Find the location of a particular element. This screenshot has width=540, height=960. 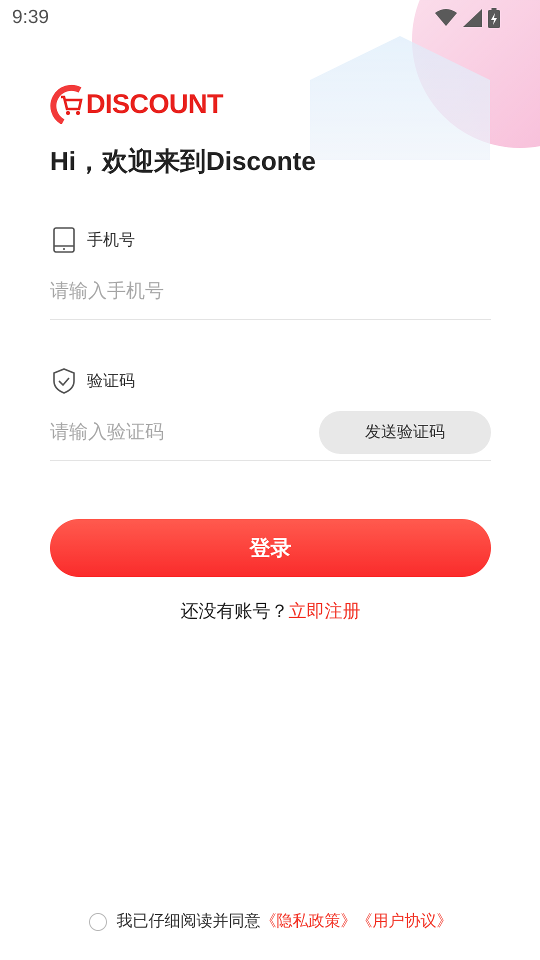

send-code-button: 发送验证码 is located at coordinates (405, 432).